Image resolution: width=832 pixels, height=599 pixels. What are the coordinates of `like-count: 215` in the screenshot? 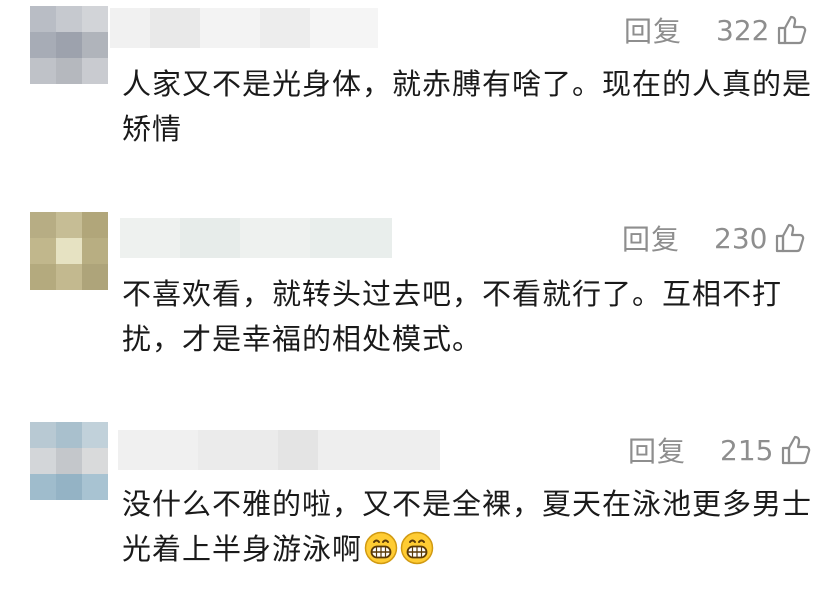 It's located at (747, 450).